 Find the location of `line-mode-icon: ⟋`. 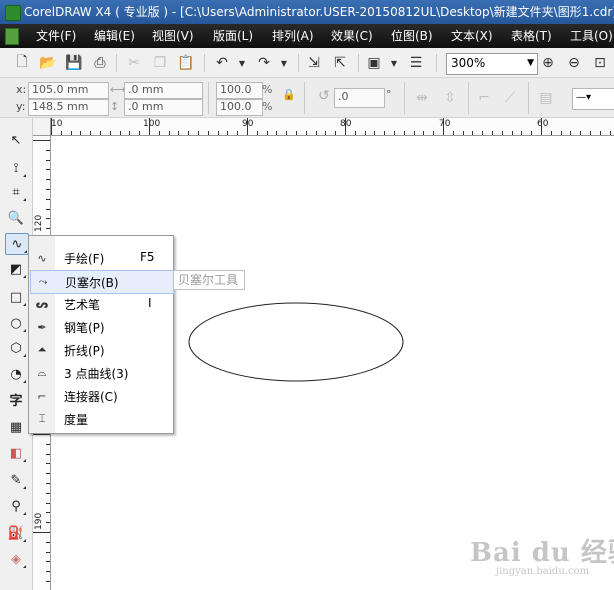

line-mode-icon: ⟋ is located at coordinates (510, 98).